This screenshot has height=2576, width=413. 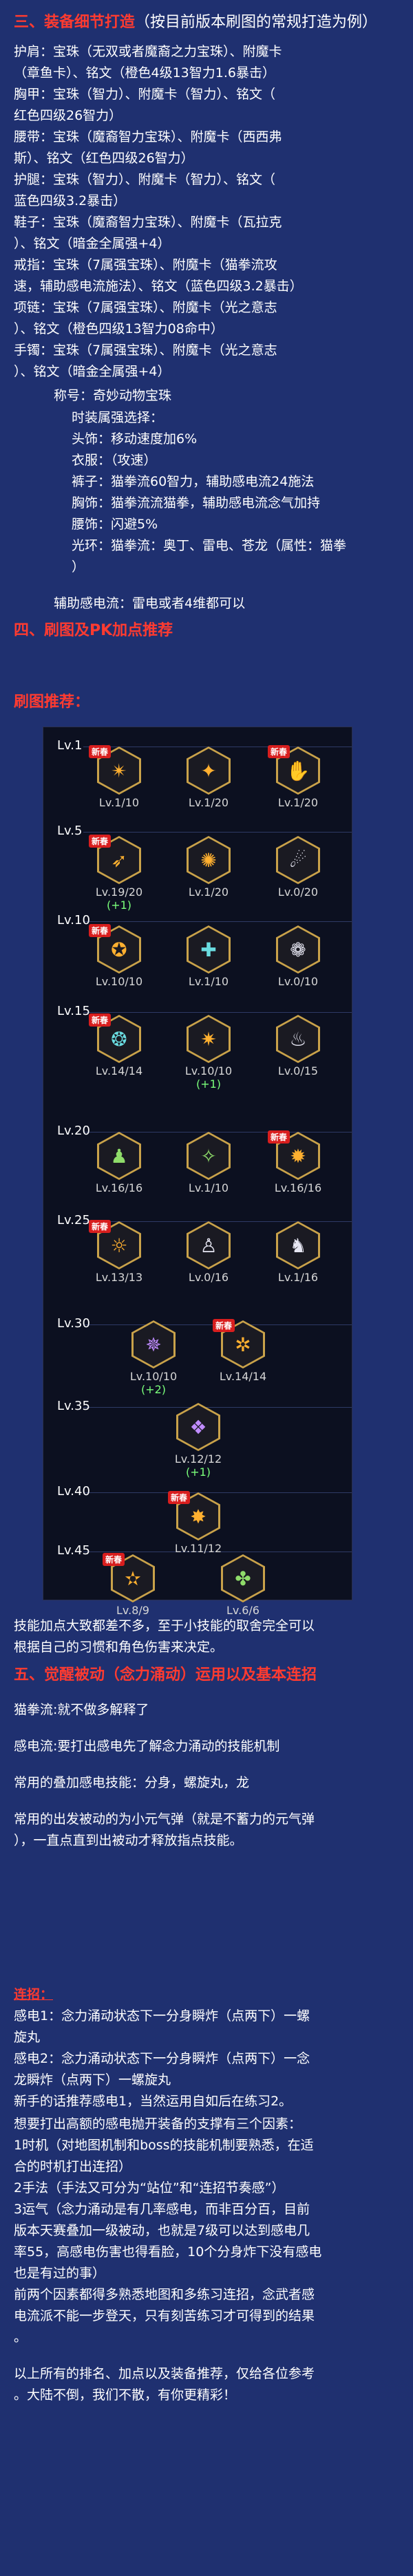 I want to click on skill-d2: ✷ Lv.10/10 (+1), so click(x=208, y=1053).